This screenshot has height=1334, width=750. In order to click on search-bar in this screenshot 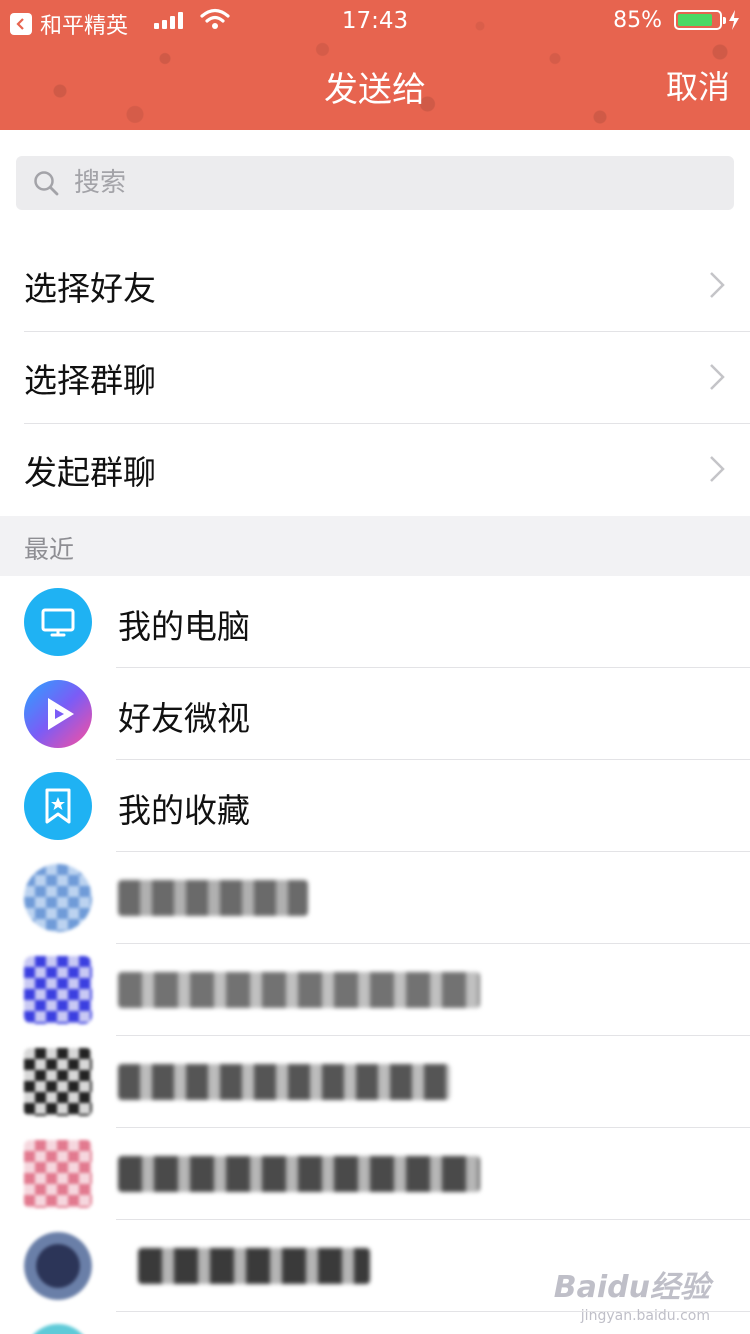, I will do `click(375, 183)`.